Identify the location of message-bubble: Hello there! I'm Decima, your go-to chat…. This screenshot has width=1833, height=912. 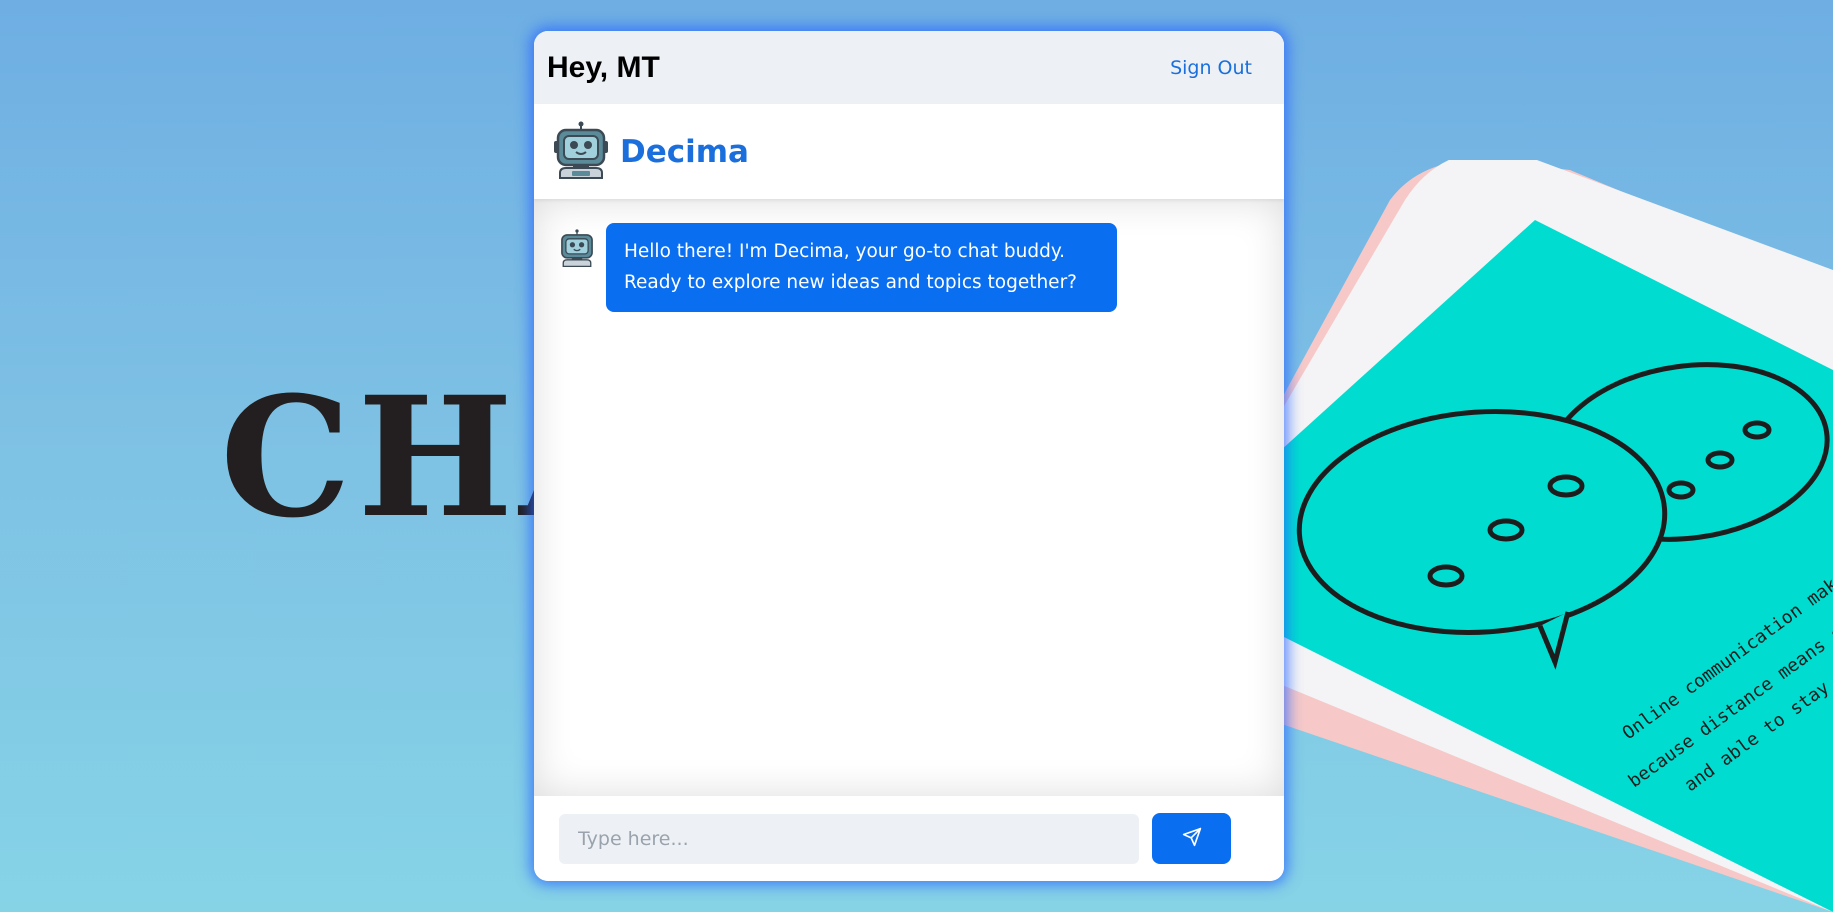
(861, 267).